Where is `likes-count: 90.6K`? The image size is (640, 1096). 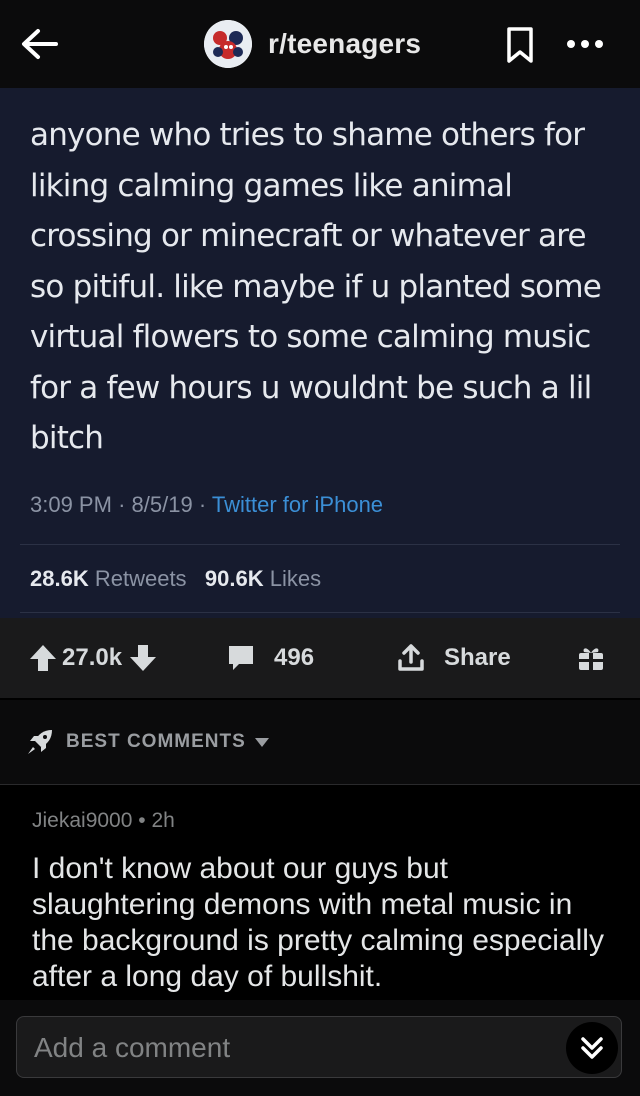
likes-count: 90.6K is located at coordinates (234, 578).